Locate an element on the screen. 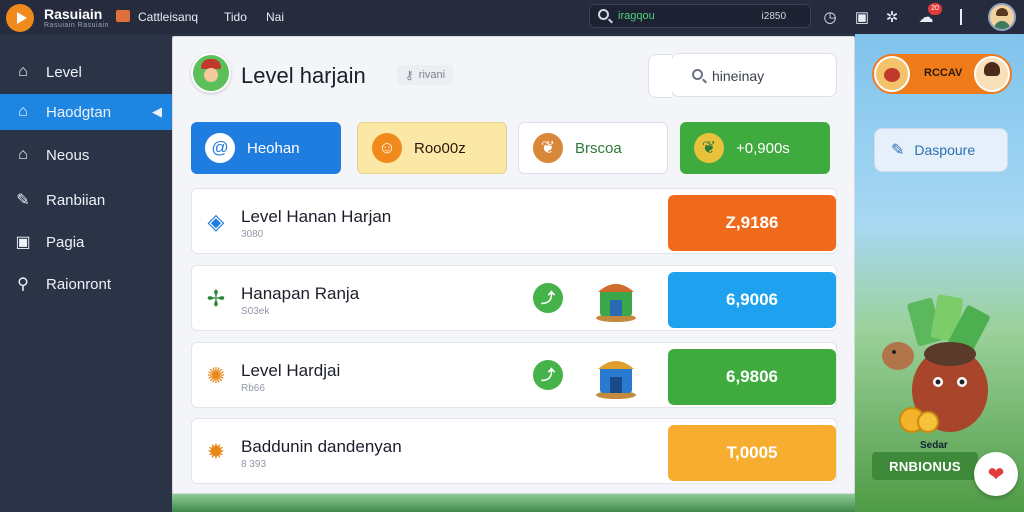 The width and height of the screenshot is (1024, 512). sidebar-item-label: Ranbiian is located at coordinates (76, 200).